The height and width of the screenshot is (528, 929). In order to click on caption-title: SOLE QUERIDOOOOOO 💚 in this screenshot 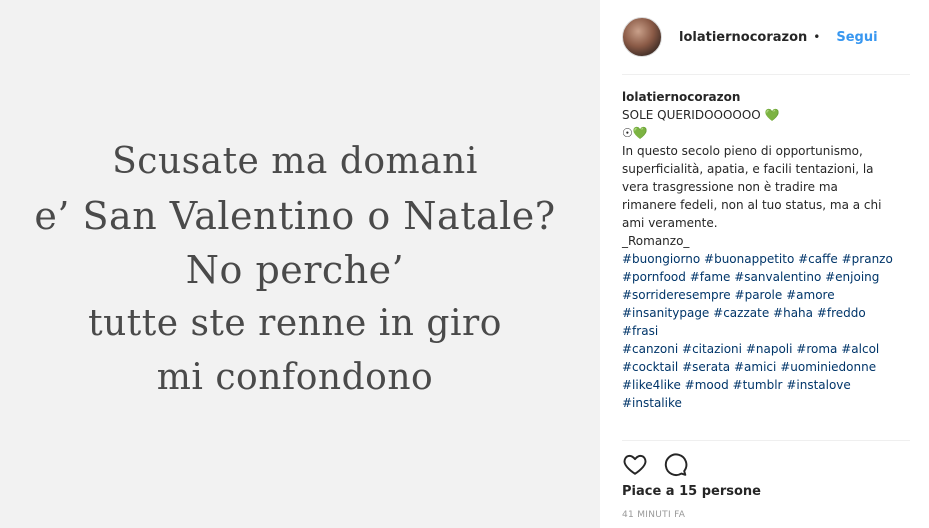, I will do `click(701, 115)`.